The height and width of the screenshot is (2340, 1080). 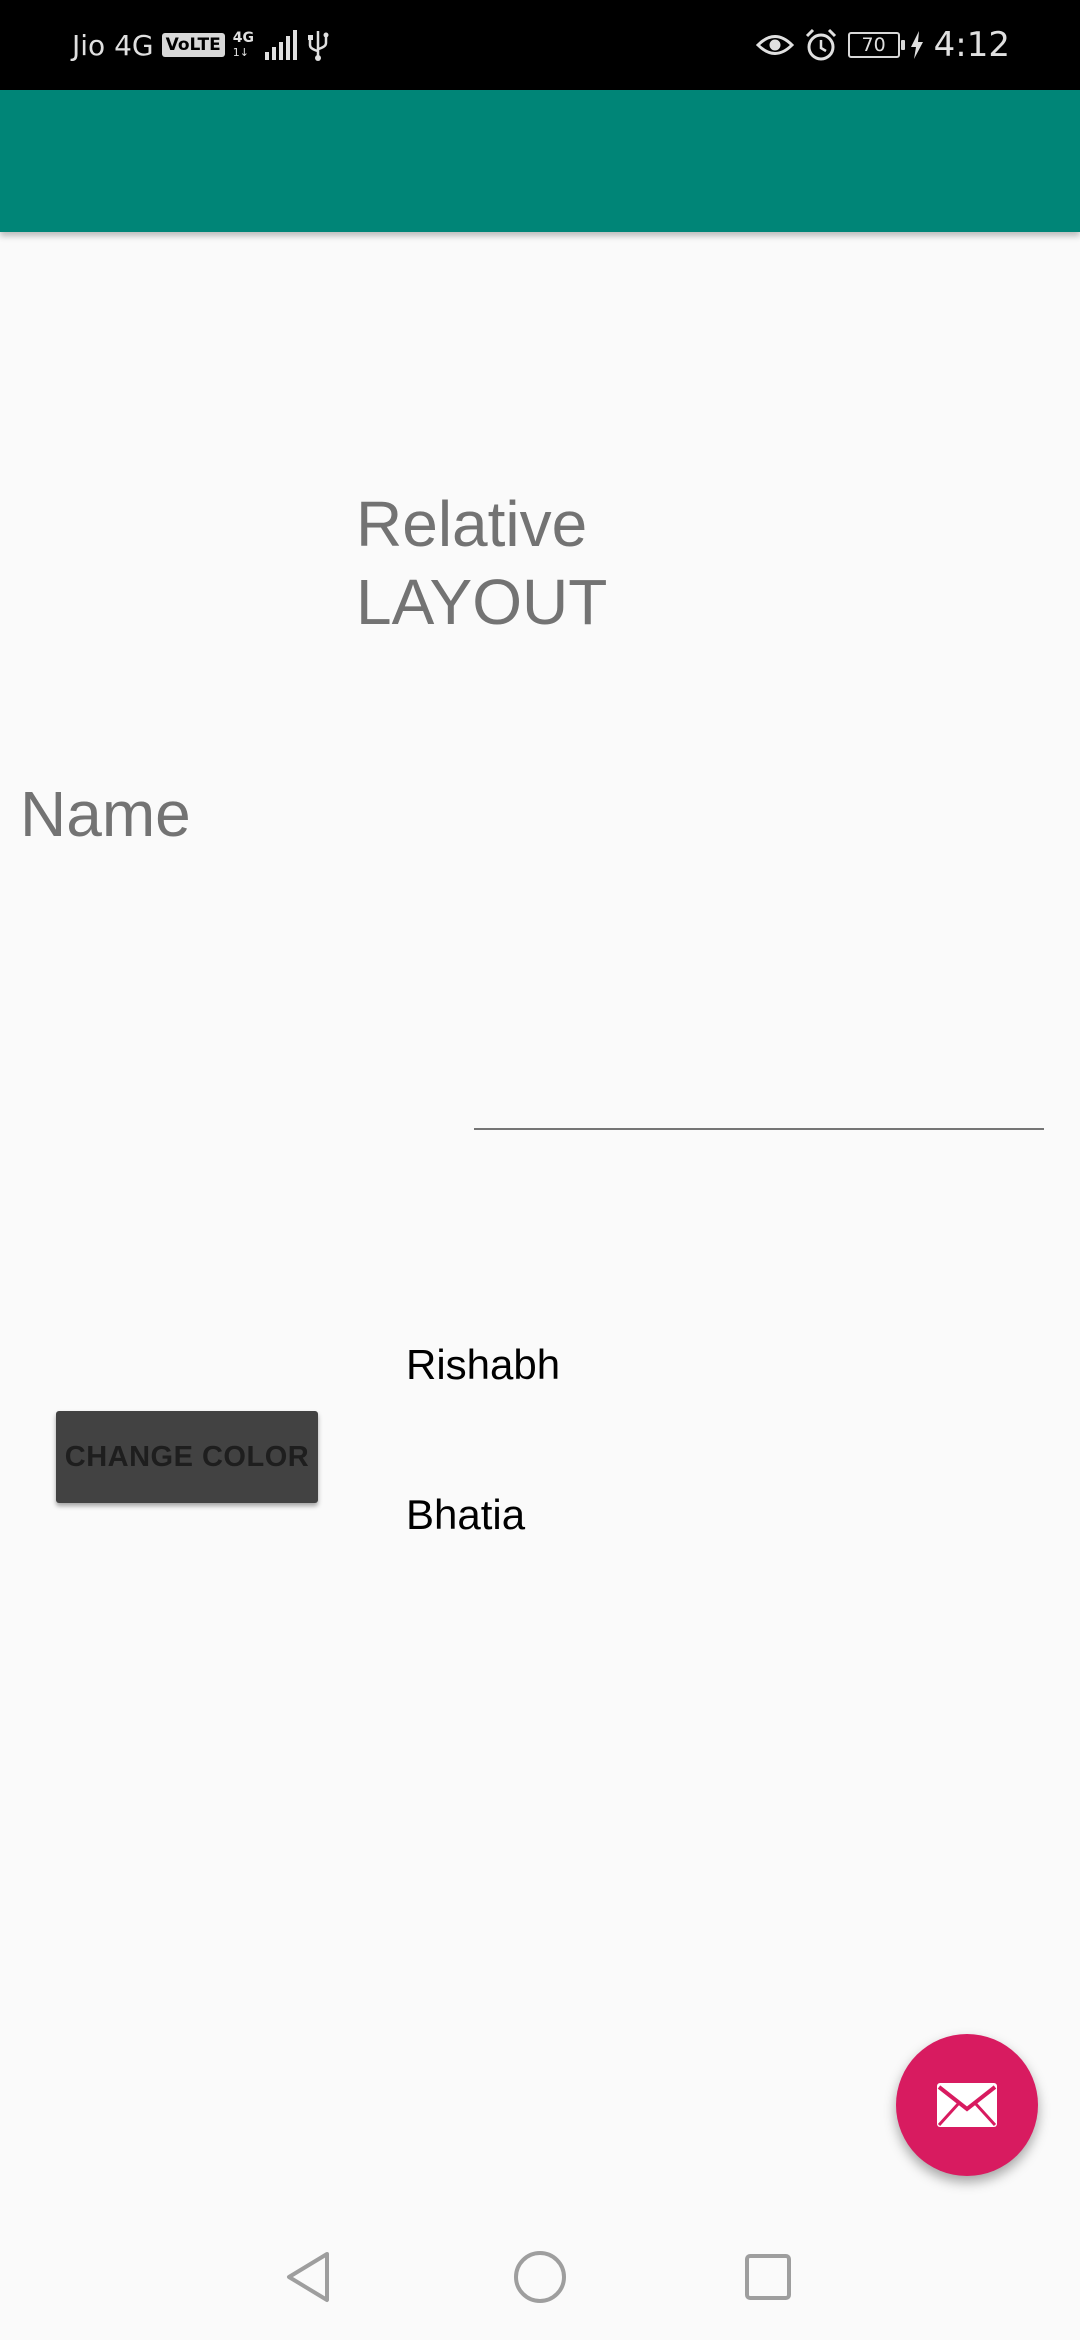 I want to click on battery-icon: 70, so click(x=876, y=45).